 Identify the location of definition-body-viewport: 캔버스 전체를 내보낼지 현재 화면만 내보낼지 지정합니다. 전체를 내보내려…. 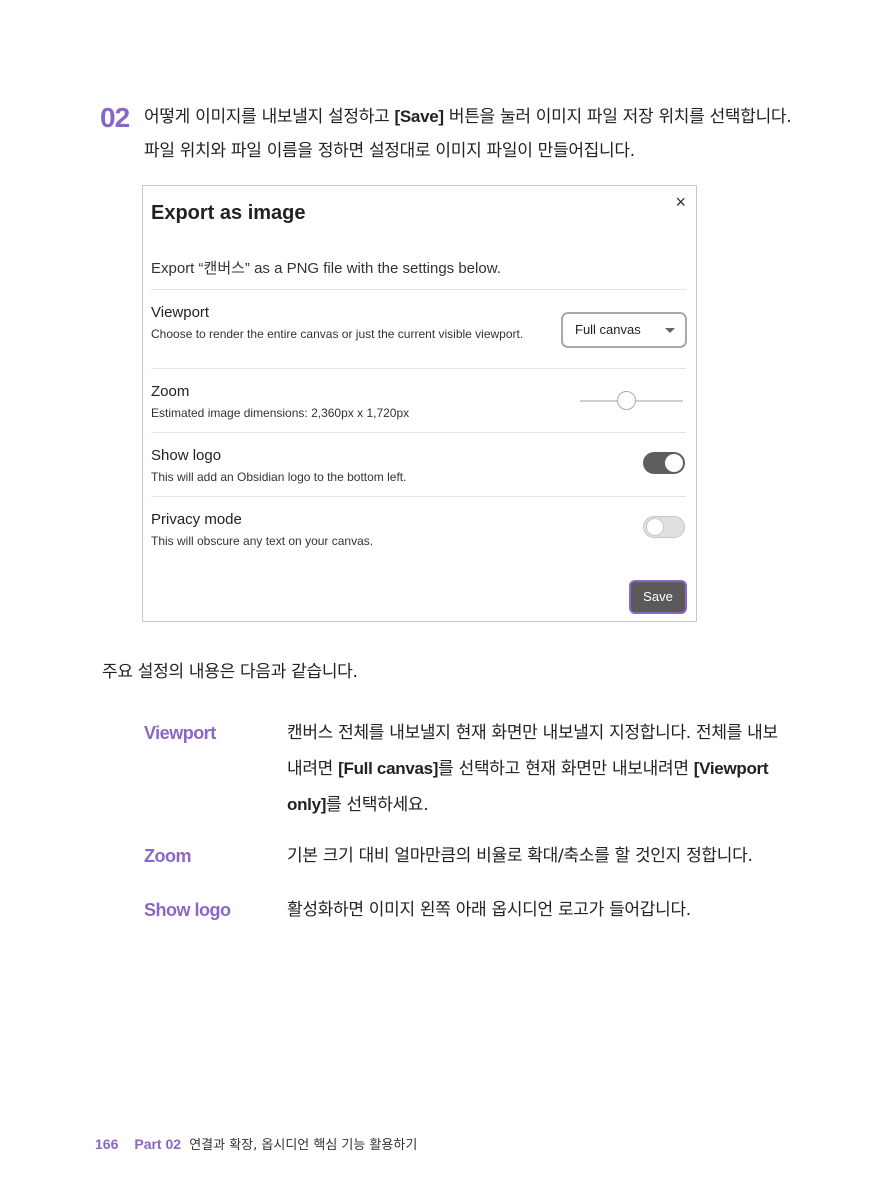
(537, 769).